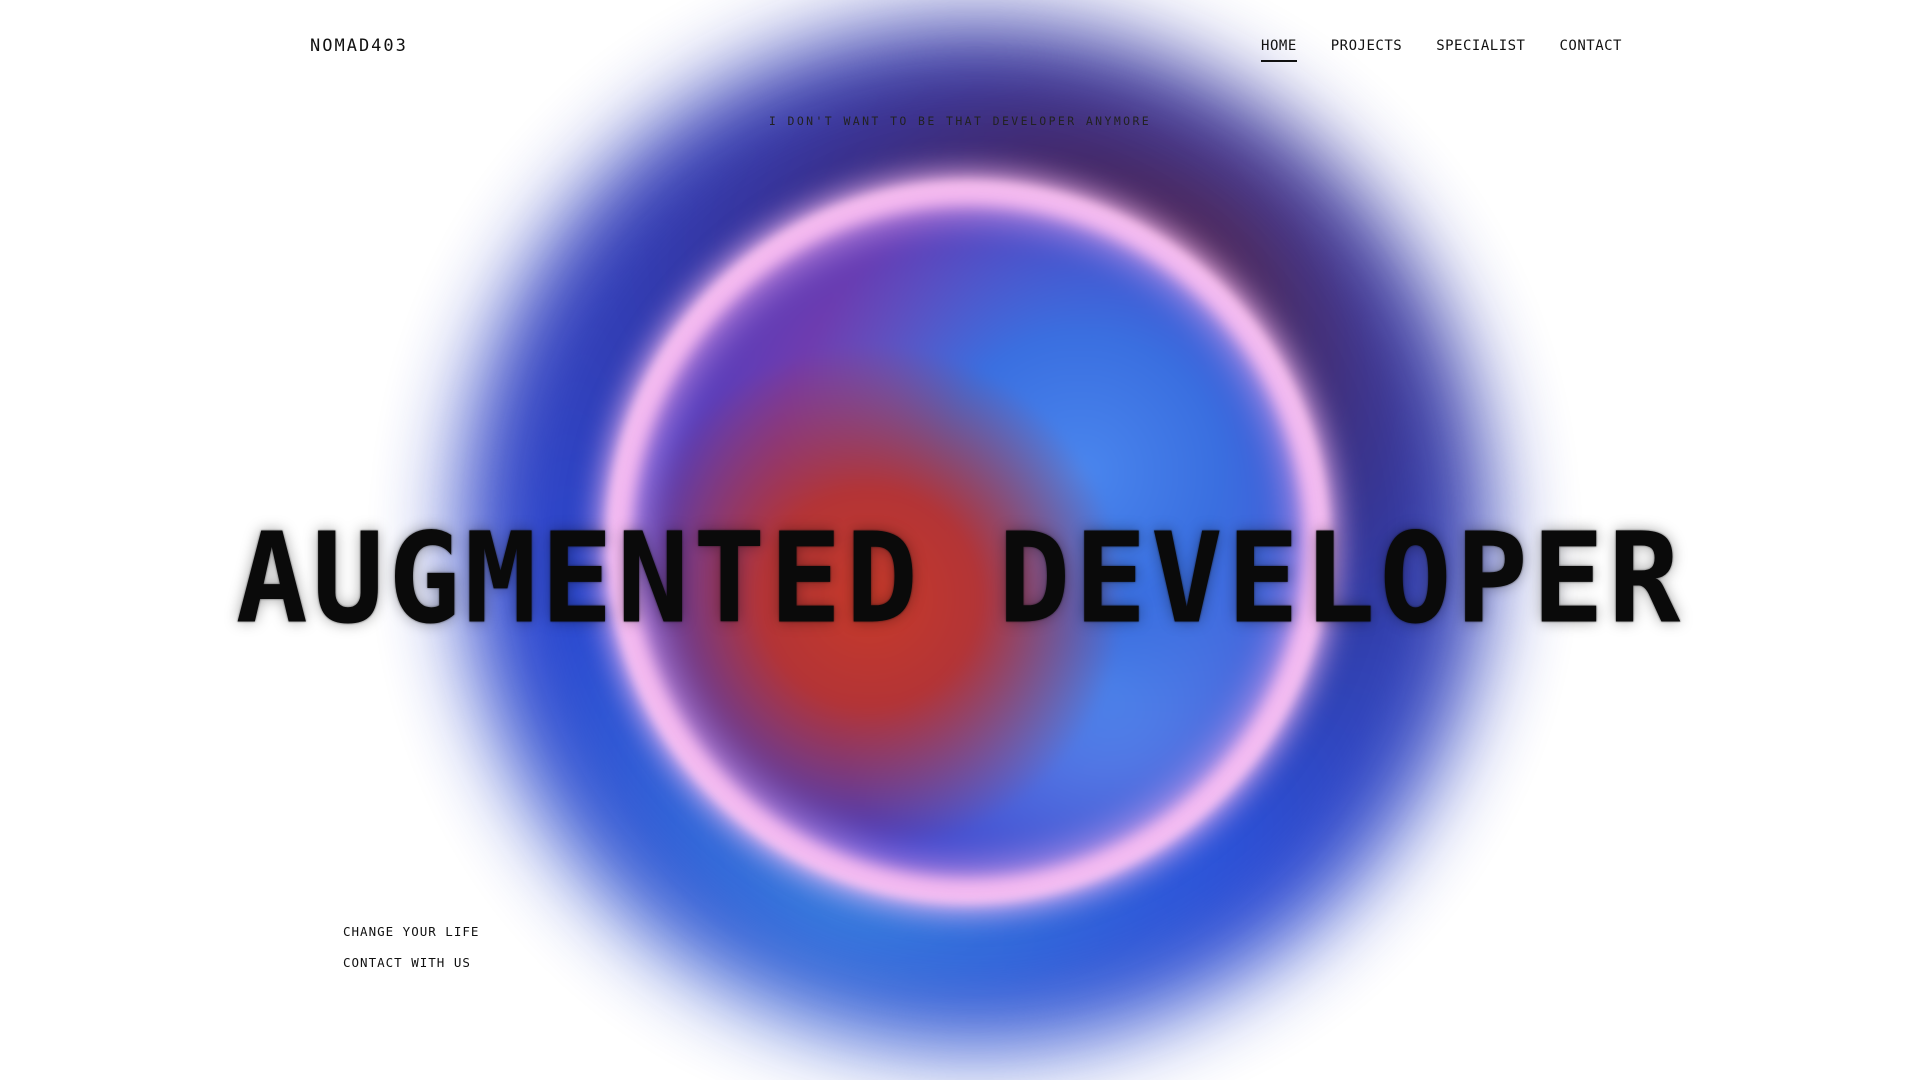 Image resolution: width=1920 pixels, height=1080 pixels. I want to click on nav-item-home: HOME, so click(1279, 50).